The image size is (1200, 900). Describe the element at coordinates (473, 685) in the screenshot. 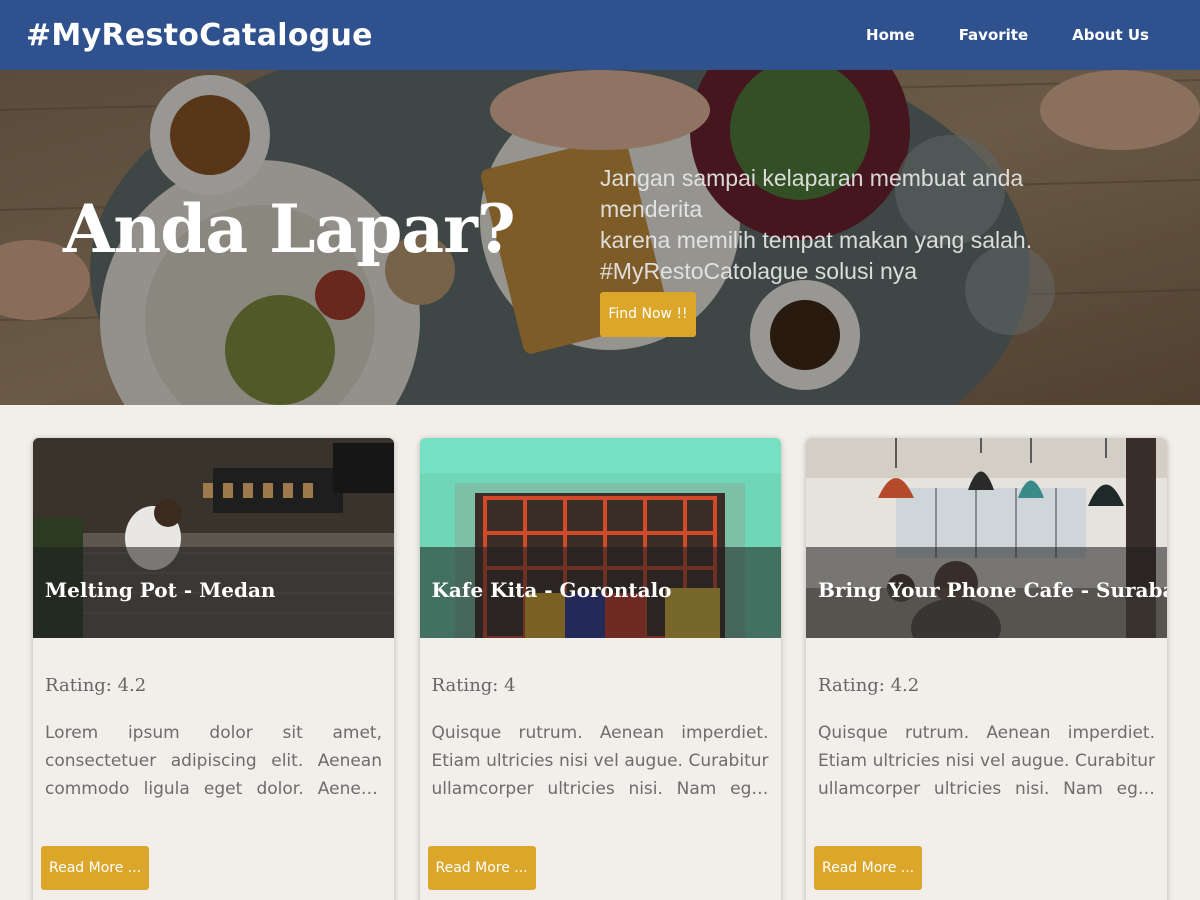

I see `restaurant-rating: Rating: 4` at that location.